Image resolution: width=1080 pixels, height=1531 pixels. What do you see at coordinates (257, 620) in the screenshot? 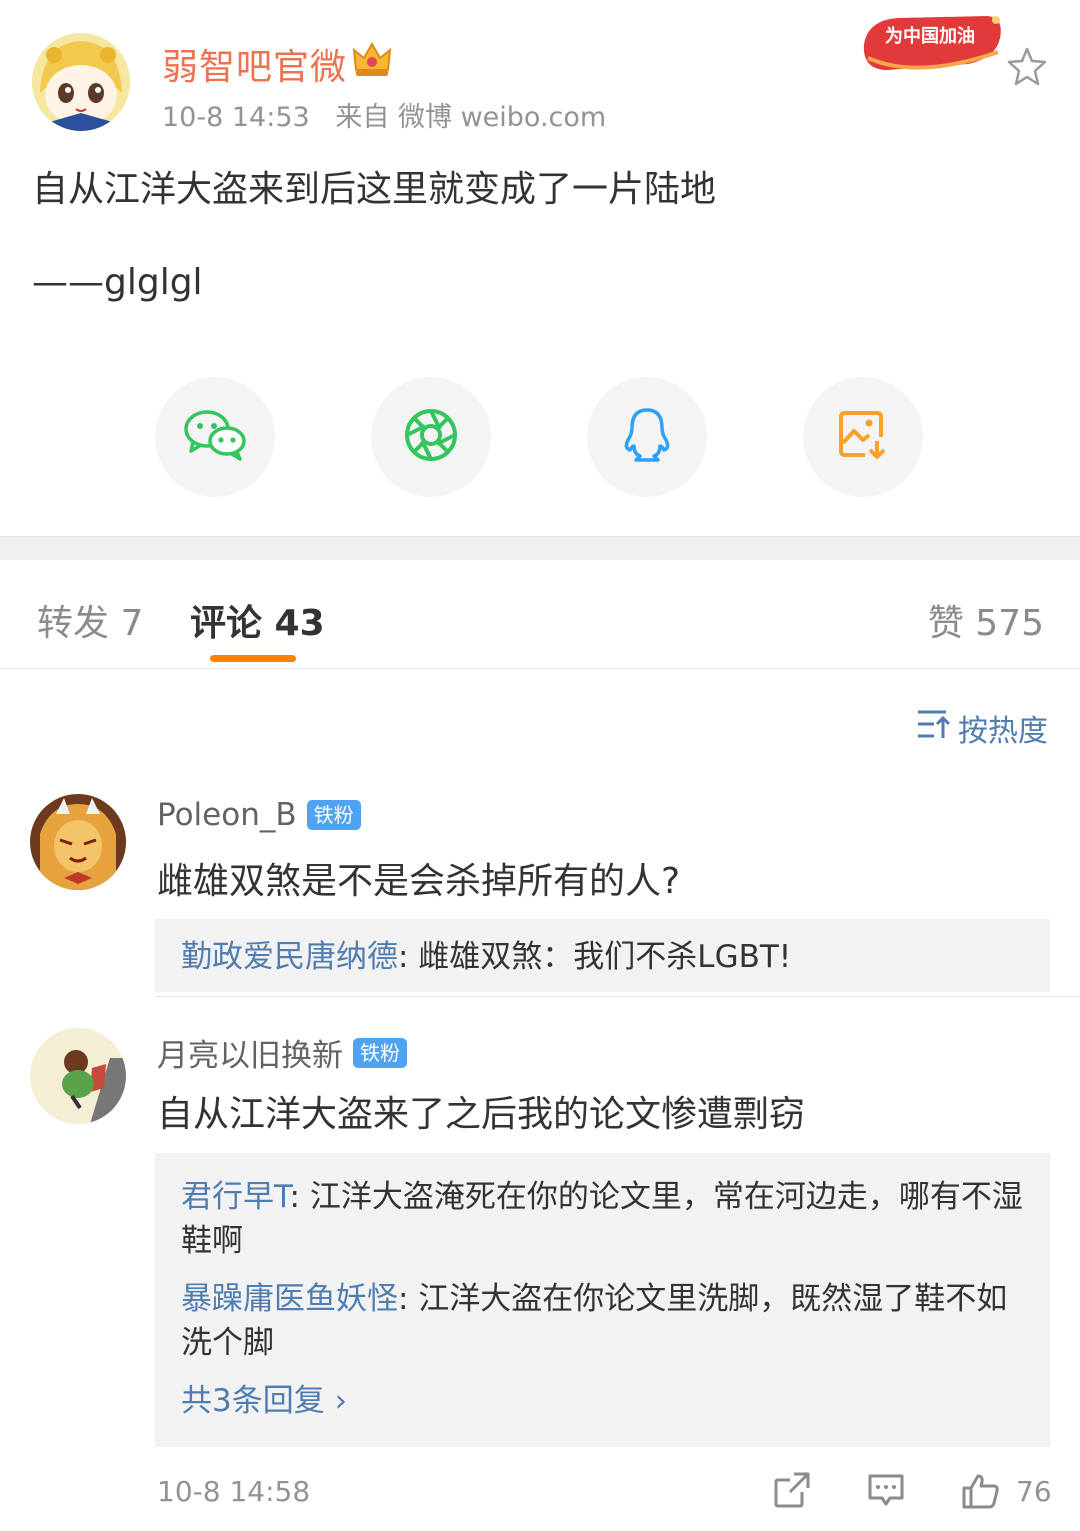
I see `tab-comment: 评论 43` at bounding box center [257, 620].